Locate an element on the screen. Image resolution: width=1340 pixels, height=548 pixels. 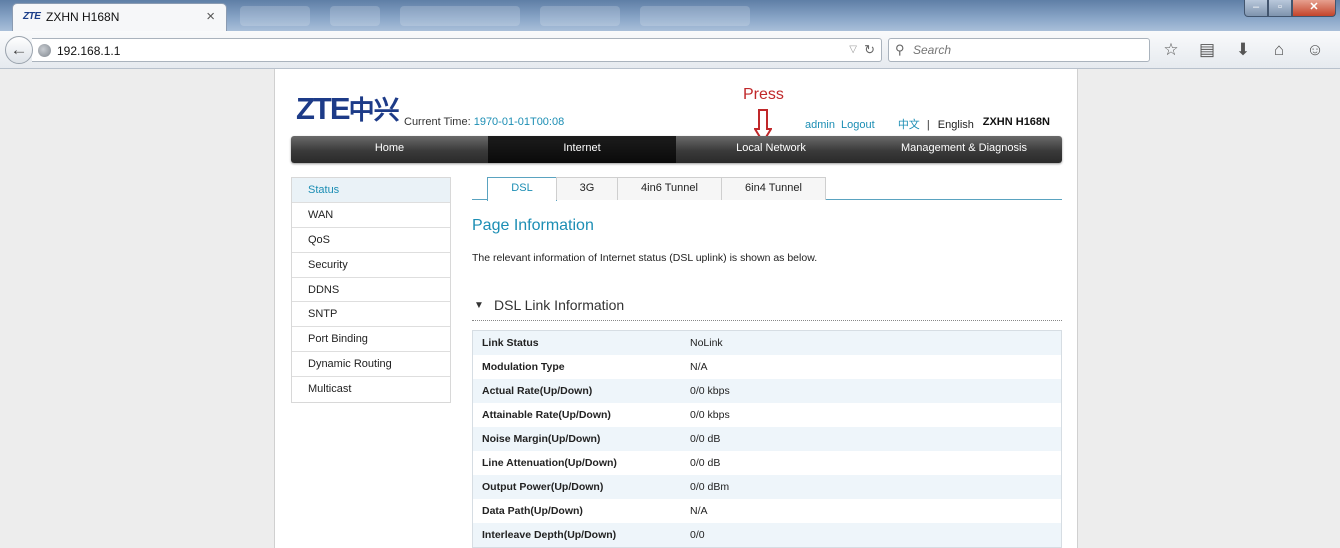
table-row: Output Power(Up/Down) 0/0 dBm is located at coordinates (767, 487).